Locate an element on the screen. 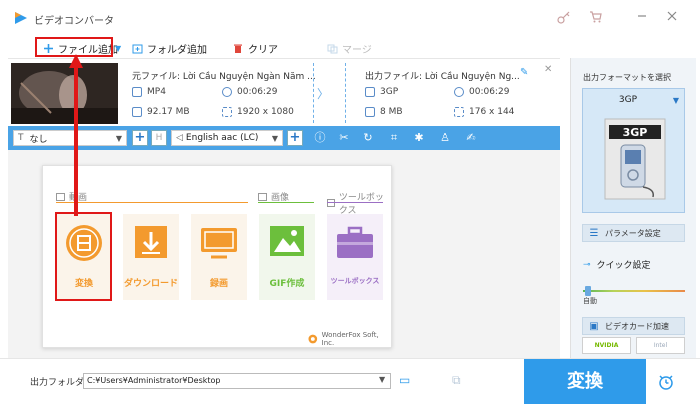  folder-add-icon is located at coordinates (137, 48).